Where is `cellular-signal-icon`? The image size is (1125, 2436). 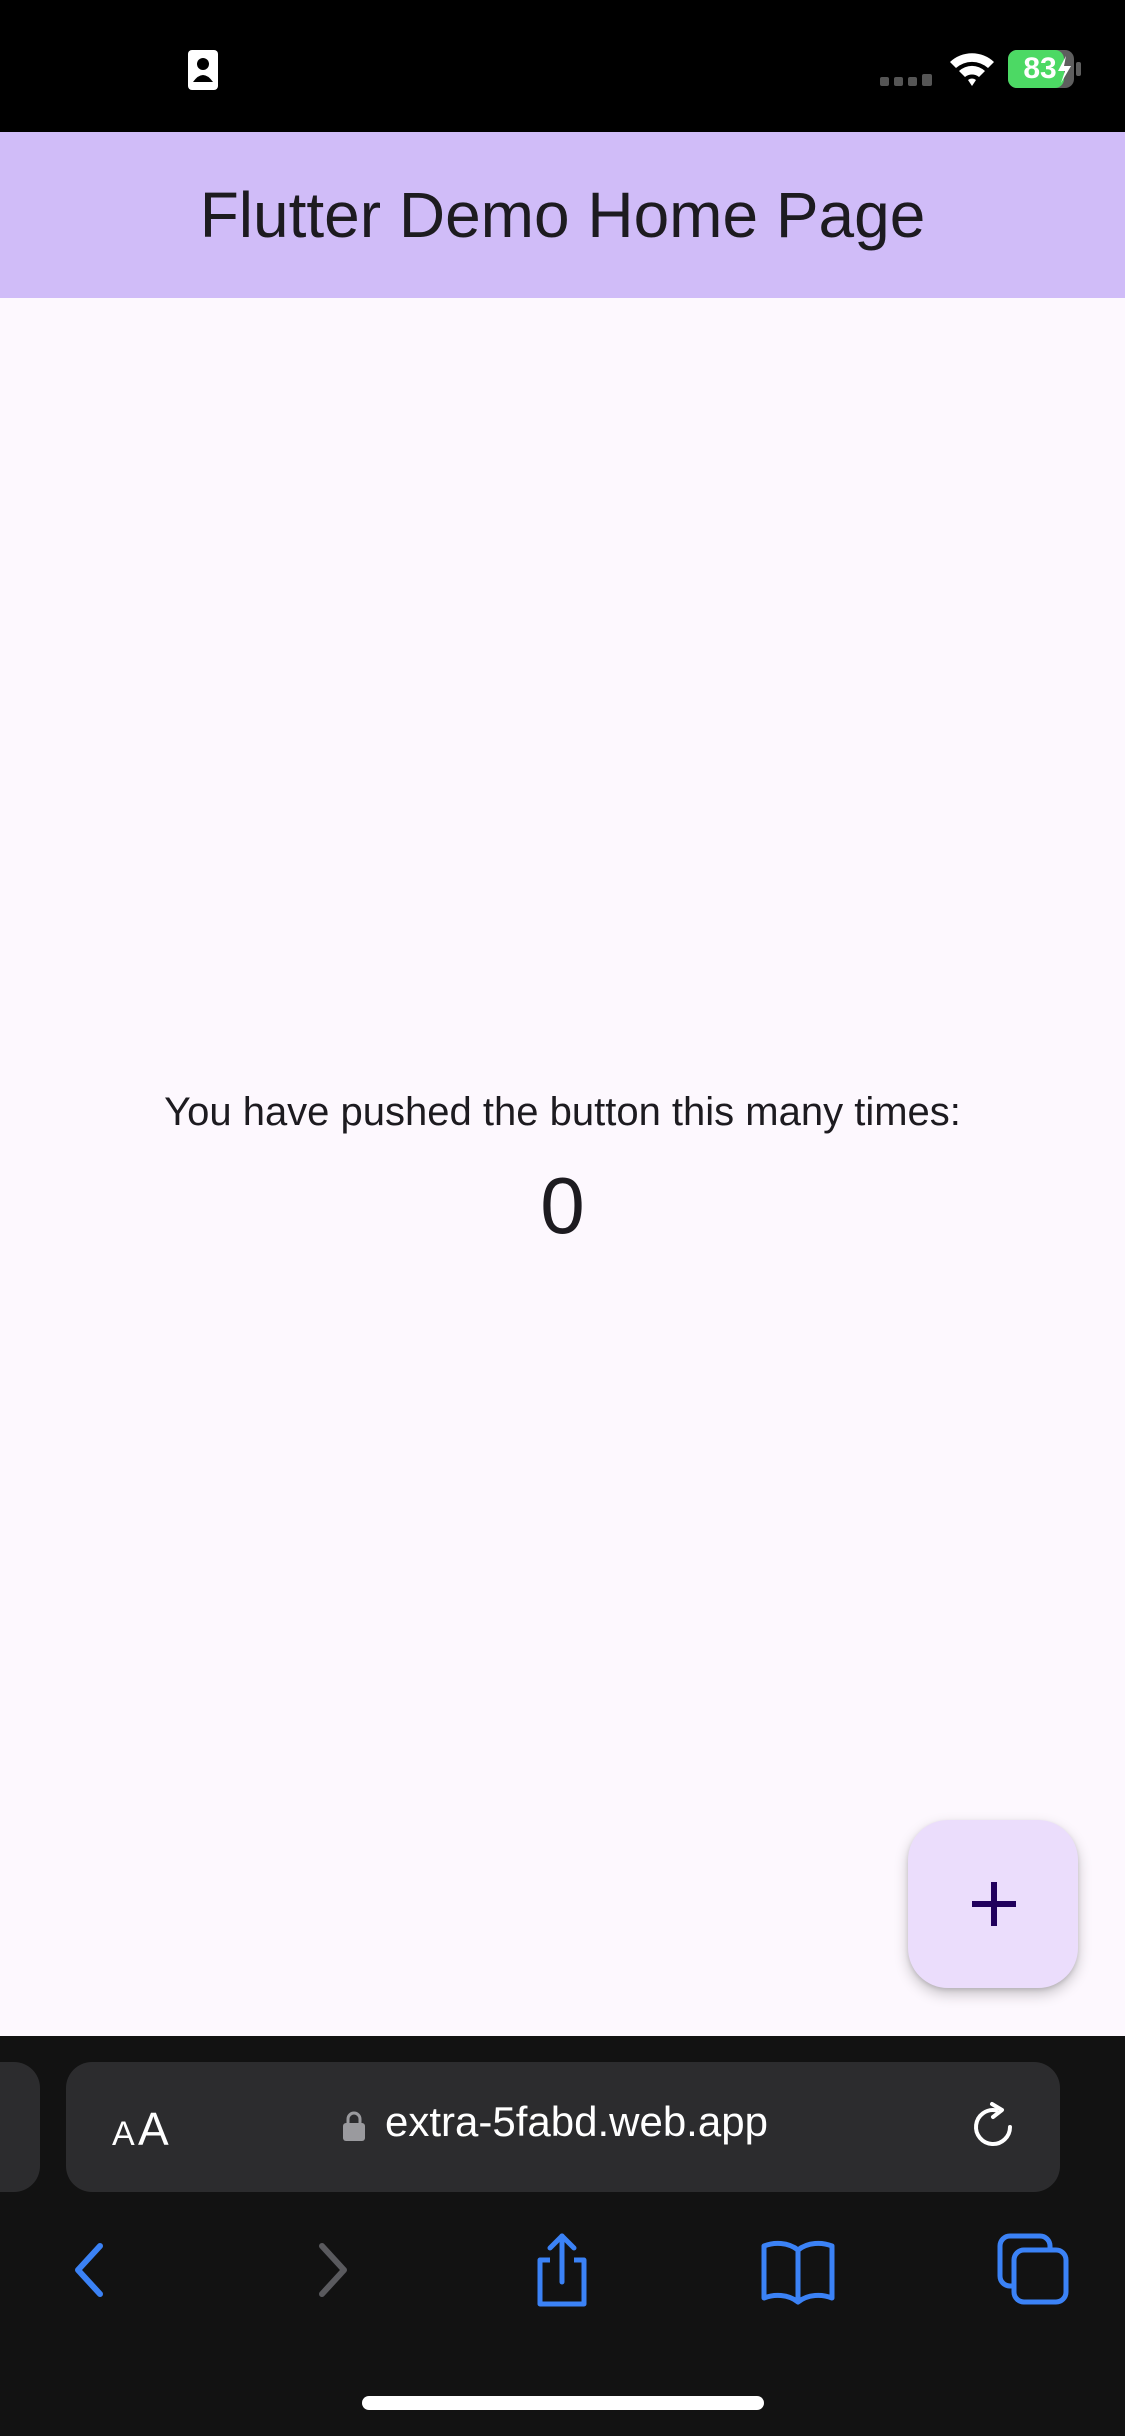
cellular-signal-icon is located at coordinates (906, 80).